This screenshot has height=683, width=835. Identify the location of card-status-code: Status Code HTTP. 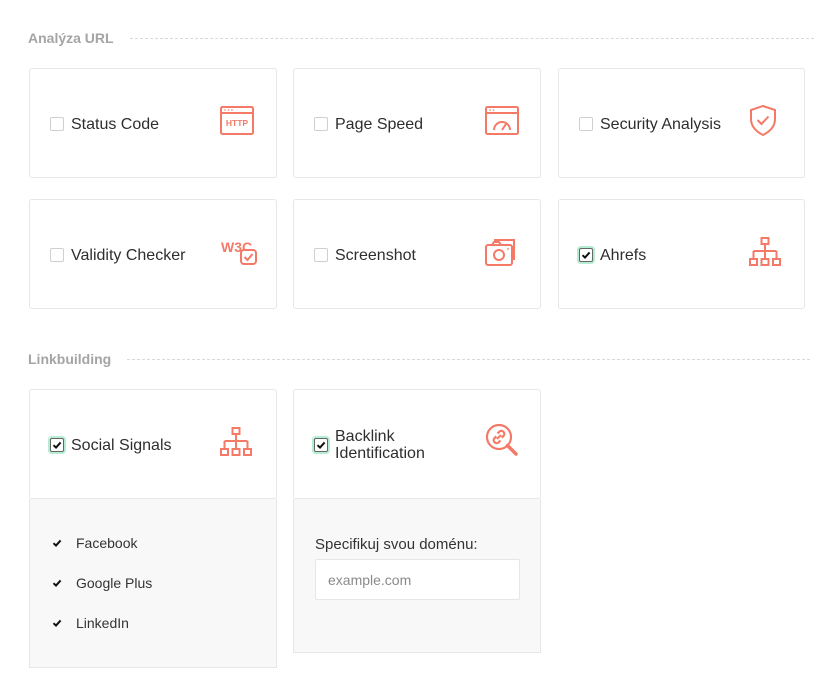
(153, 123).